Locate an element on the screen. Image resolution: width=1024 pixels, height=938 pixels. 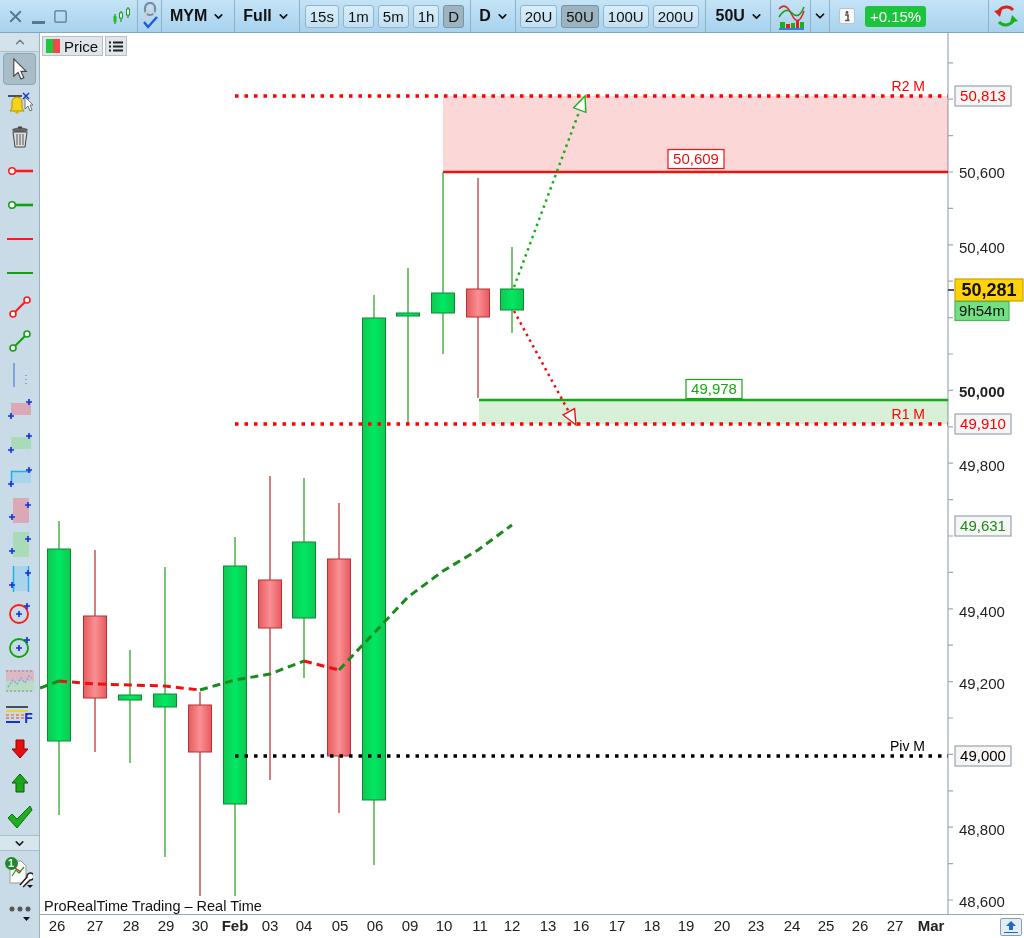
indicator-chart-icon is located at coordinates (791, 16).